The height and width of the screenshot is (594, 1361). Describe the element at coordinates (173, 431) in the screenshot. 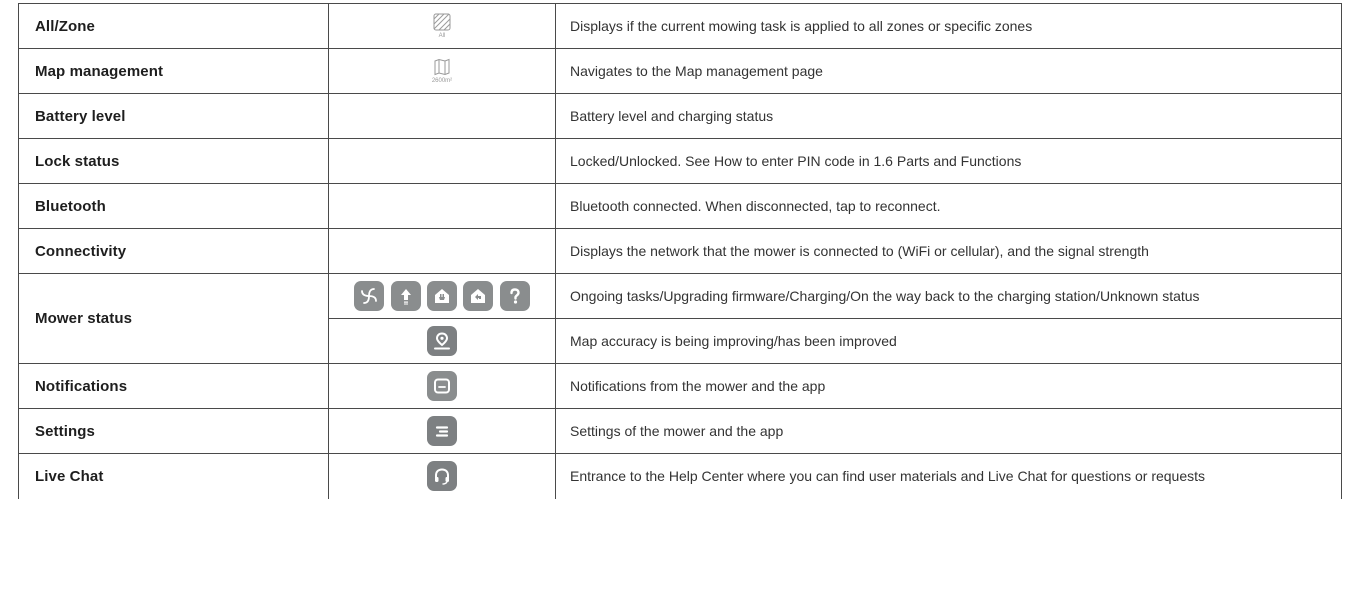

I see `row-label: Settings` at that location.